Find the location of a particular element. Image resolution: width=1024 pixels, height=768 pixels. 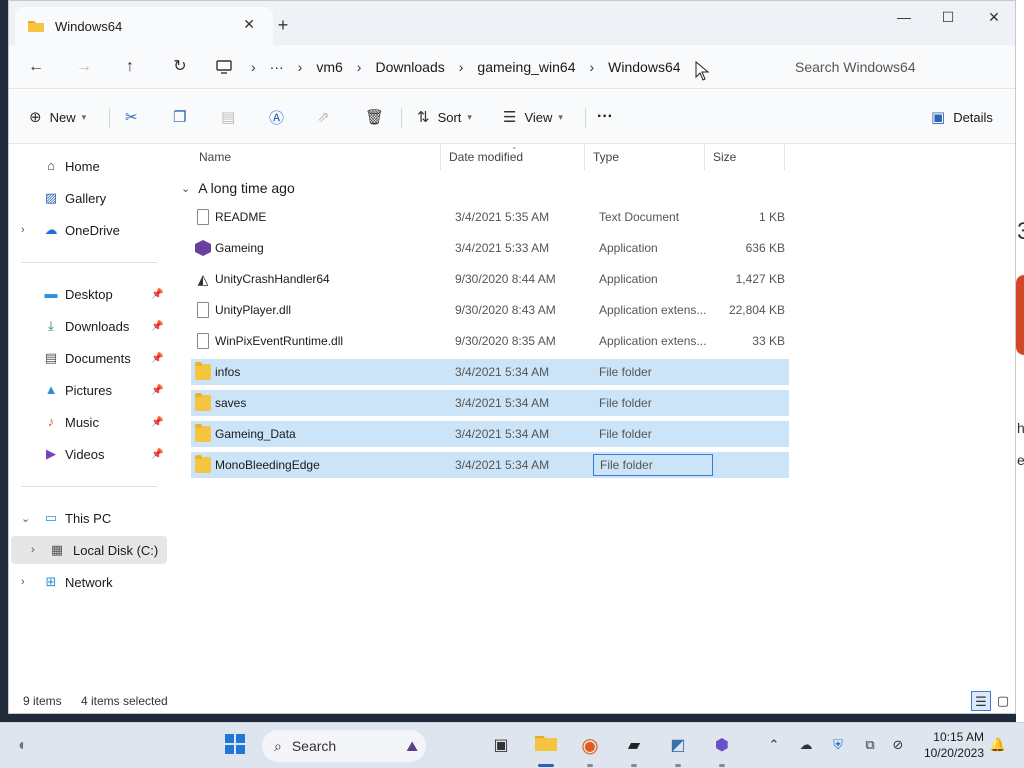

app-hexagon-icon: ⬢ is located at coordinates (722, 746).